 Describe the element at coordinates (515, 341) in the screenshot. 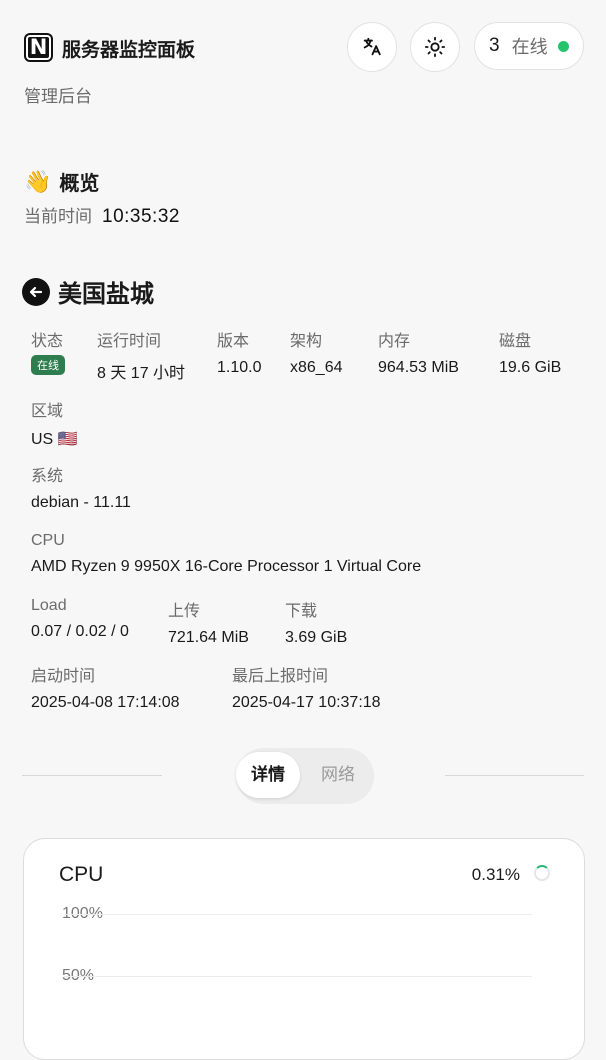

I see `field-label: 磁盘` at that location.